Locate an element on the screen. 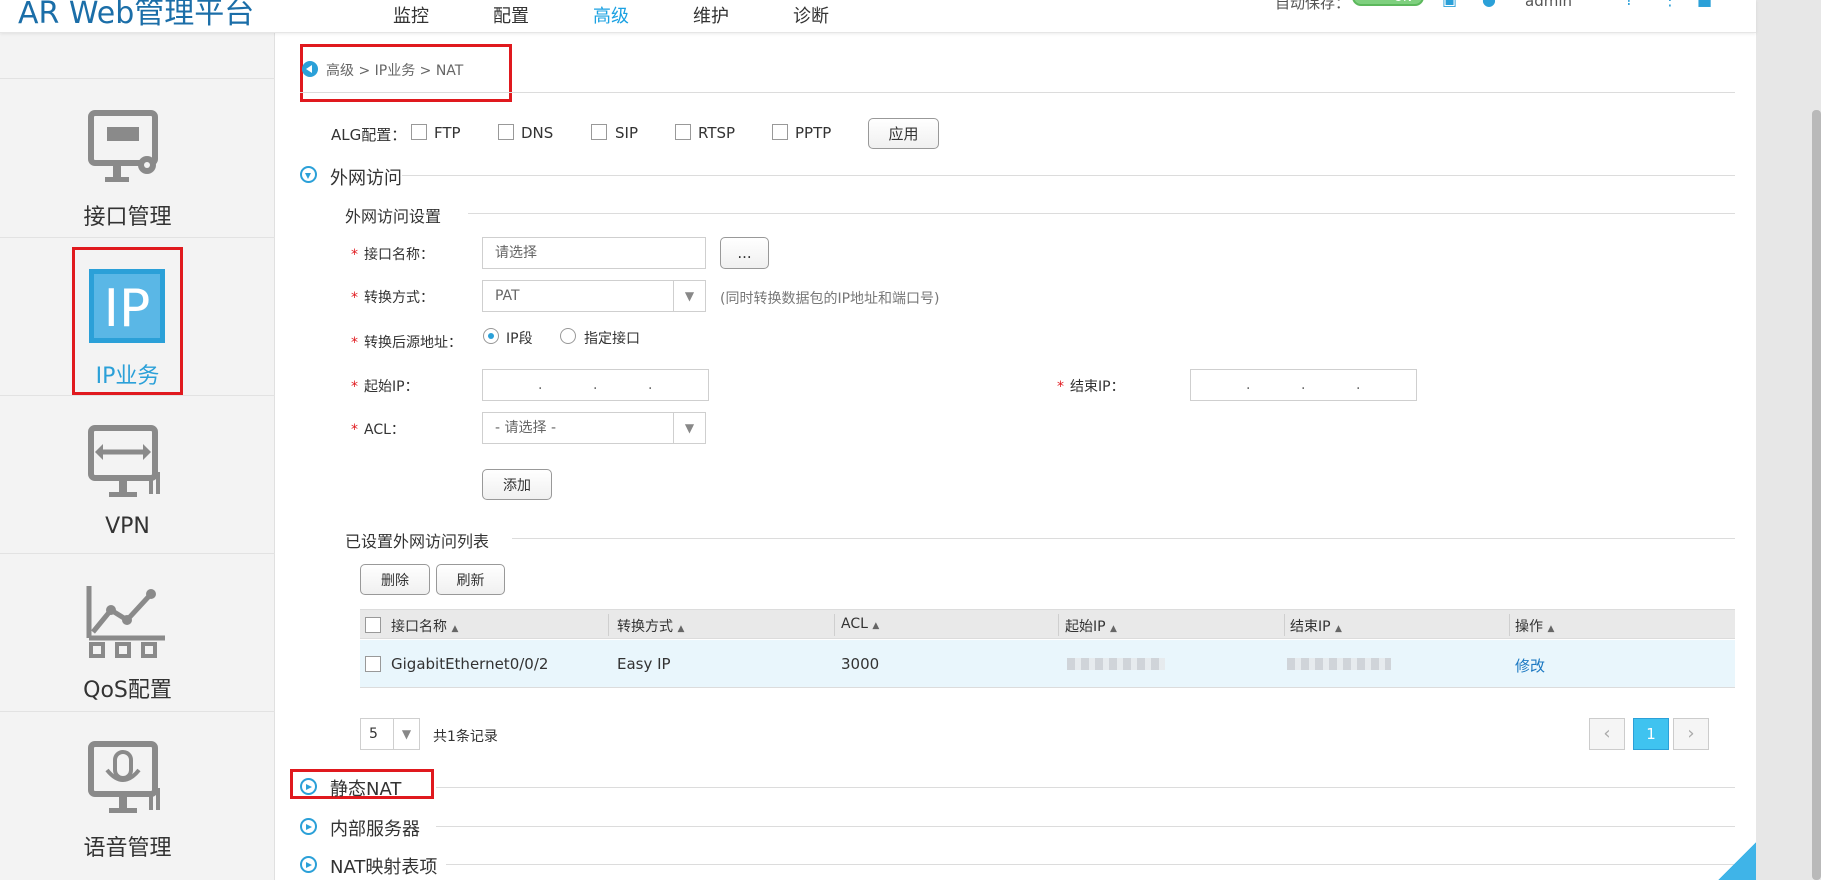 Image resolution: width=1821 pixels, height=880 pixels. col-acl: ACL ▲ is located at coordinates (860, 624).